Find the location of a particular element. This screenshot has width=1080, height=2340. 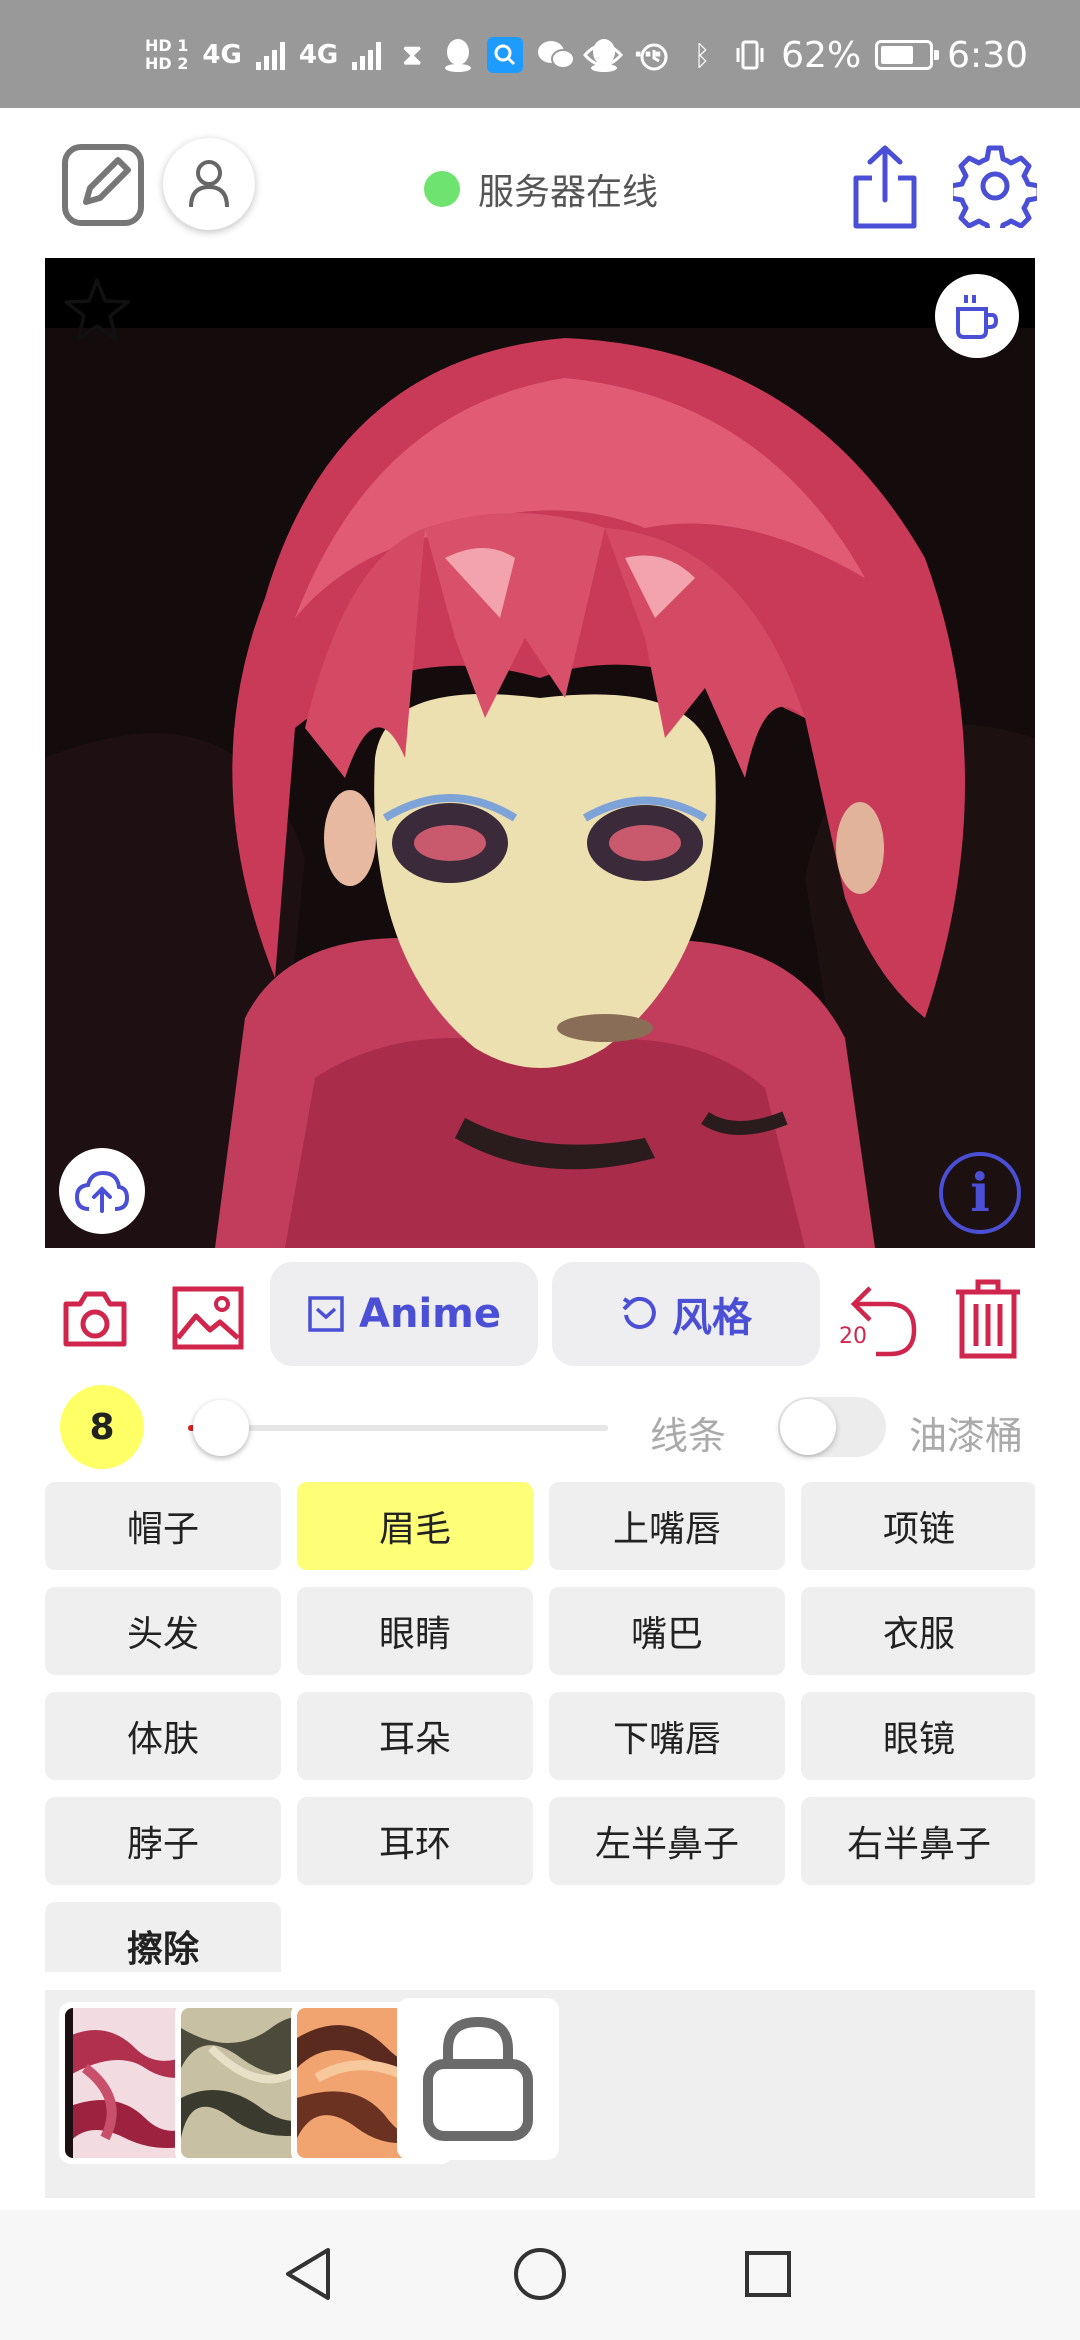

user-button is located at coordinates (209, 184).